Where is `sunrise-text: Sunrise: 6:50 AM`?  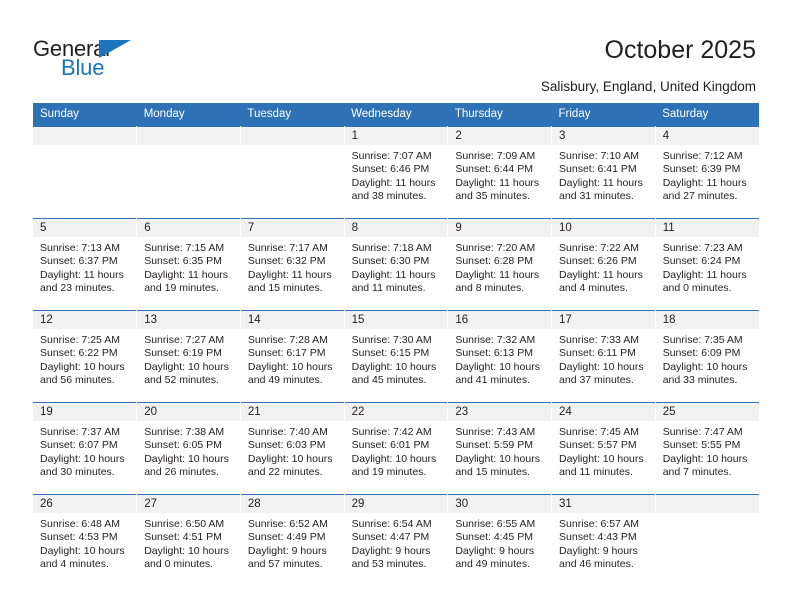
sunrise-text: Sunrise: 6:50 AM is located at coordinates (184, 524).